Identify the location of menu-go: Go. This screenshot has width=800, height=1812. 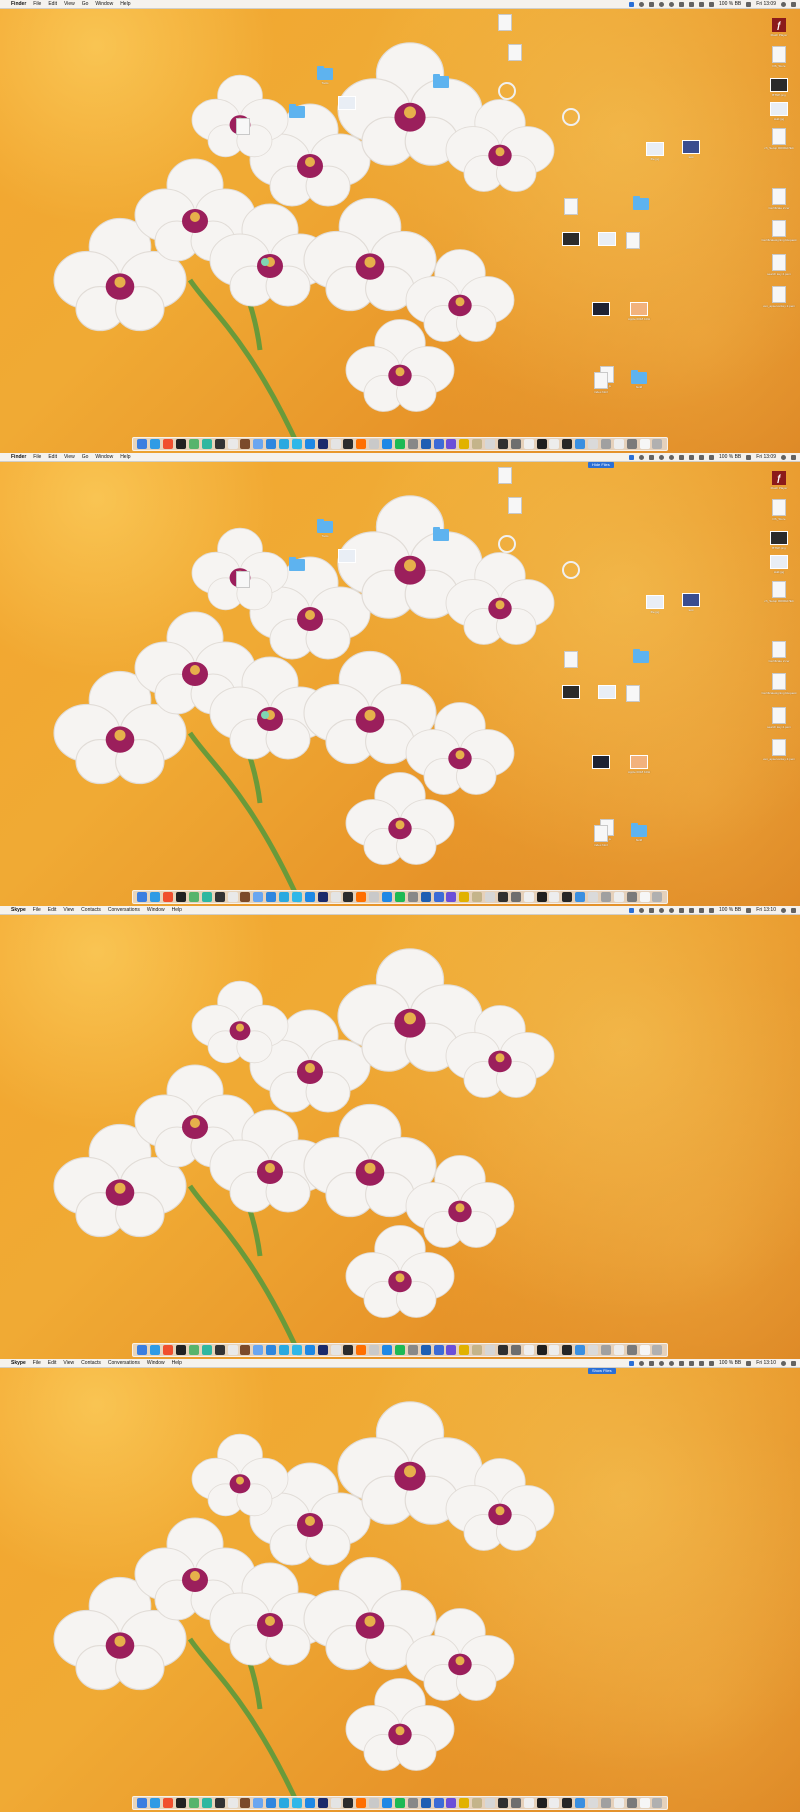
(85, 457).